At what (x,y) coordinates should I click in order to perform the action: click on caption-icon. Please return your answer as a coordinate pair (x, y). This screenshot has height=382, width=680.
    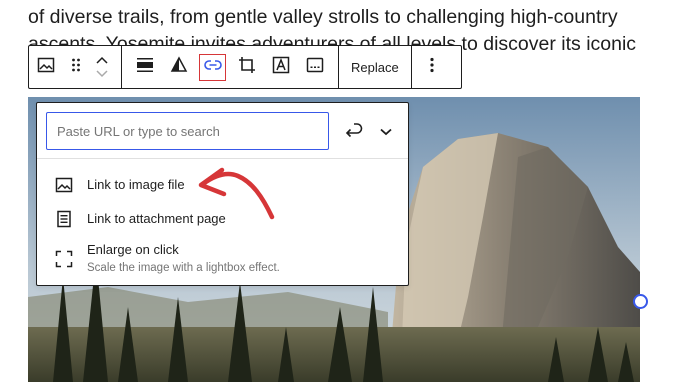
    Looking at the image, I should click on (315, 67).